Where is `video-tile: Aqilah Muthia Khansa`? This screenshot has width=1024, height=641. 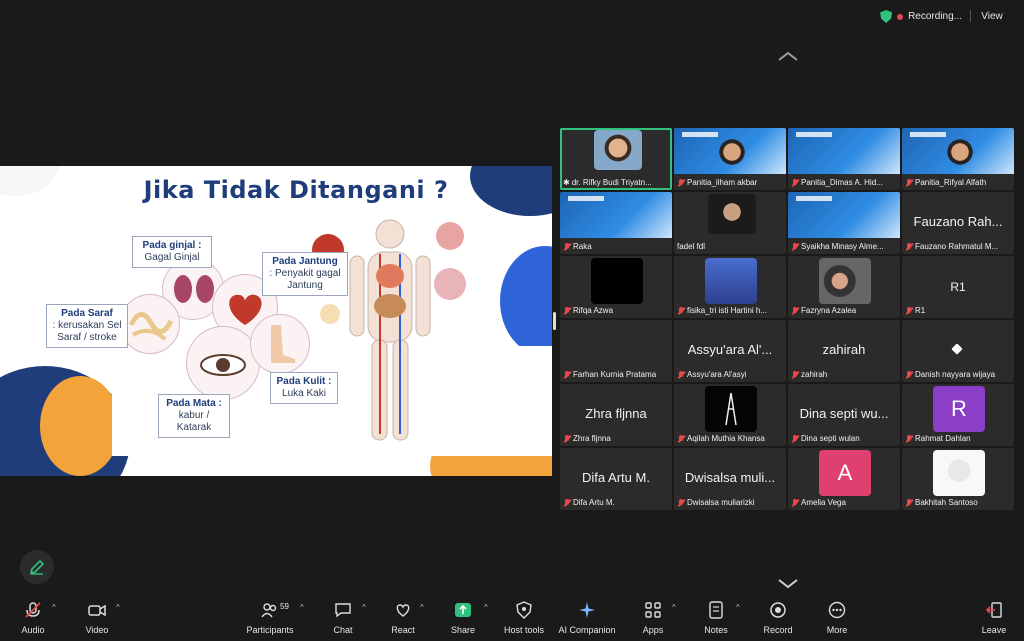 video-tile: Aqilah Muthia Khansa is located at coordinates (730, 415).